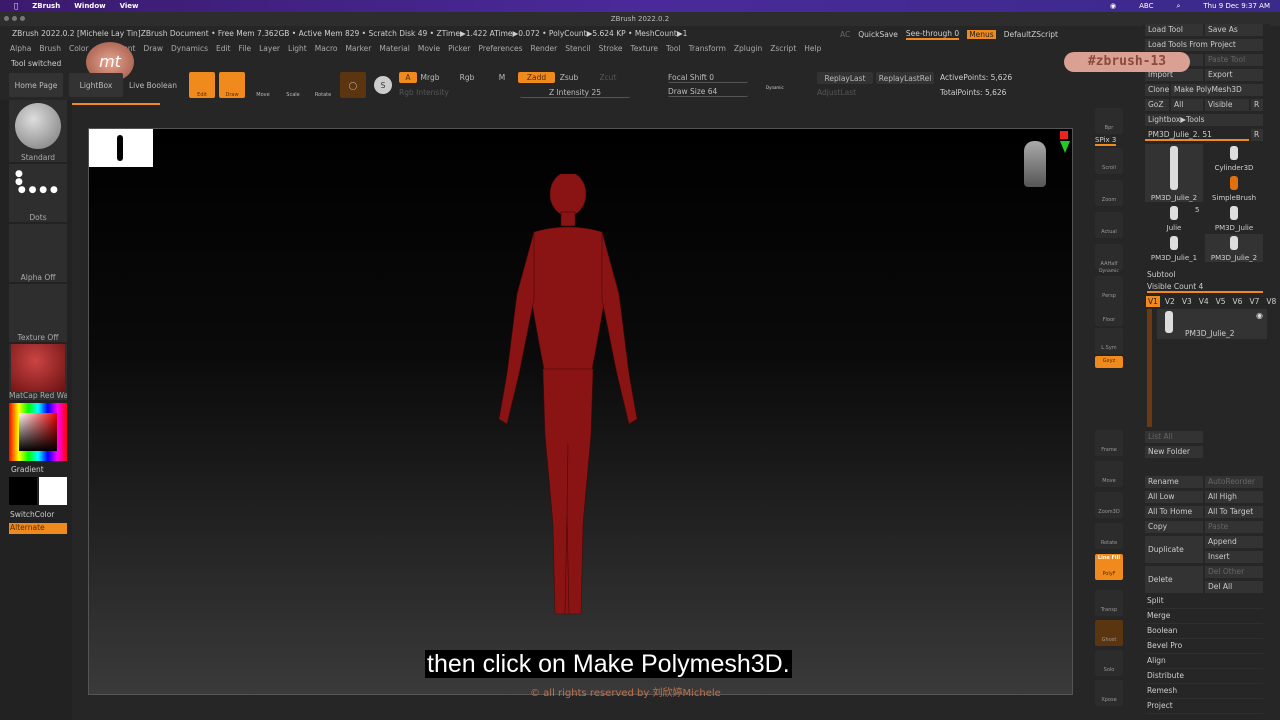  I want to click on tool-thumb: Cylinder3D, so click(1234, 158).